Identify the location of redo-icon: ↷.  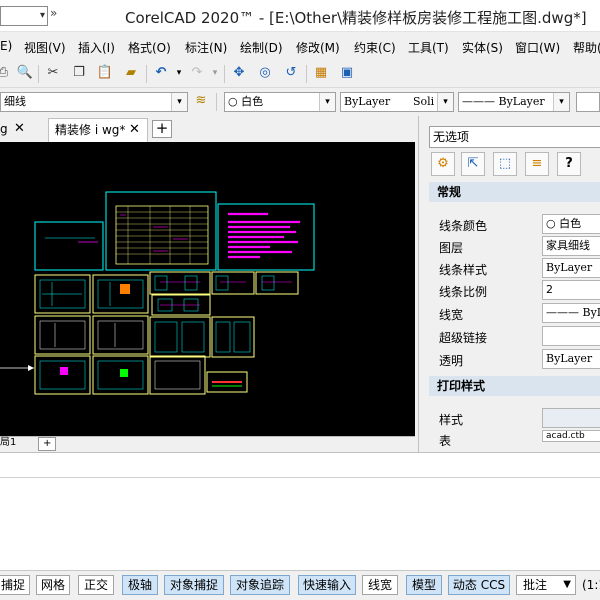
(197, 73).